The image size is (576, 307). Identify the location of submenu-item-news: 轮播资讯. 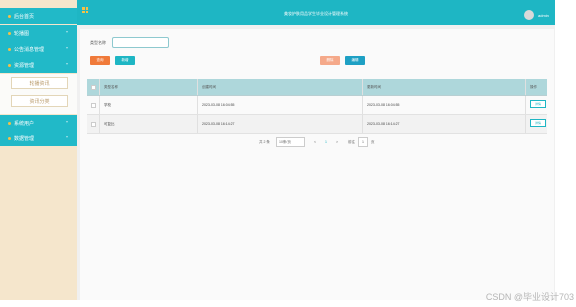
(39, 83).